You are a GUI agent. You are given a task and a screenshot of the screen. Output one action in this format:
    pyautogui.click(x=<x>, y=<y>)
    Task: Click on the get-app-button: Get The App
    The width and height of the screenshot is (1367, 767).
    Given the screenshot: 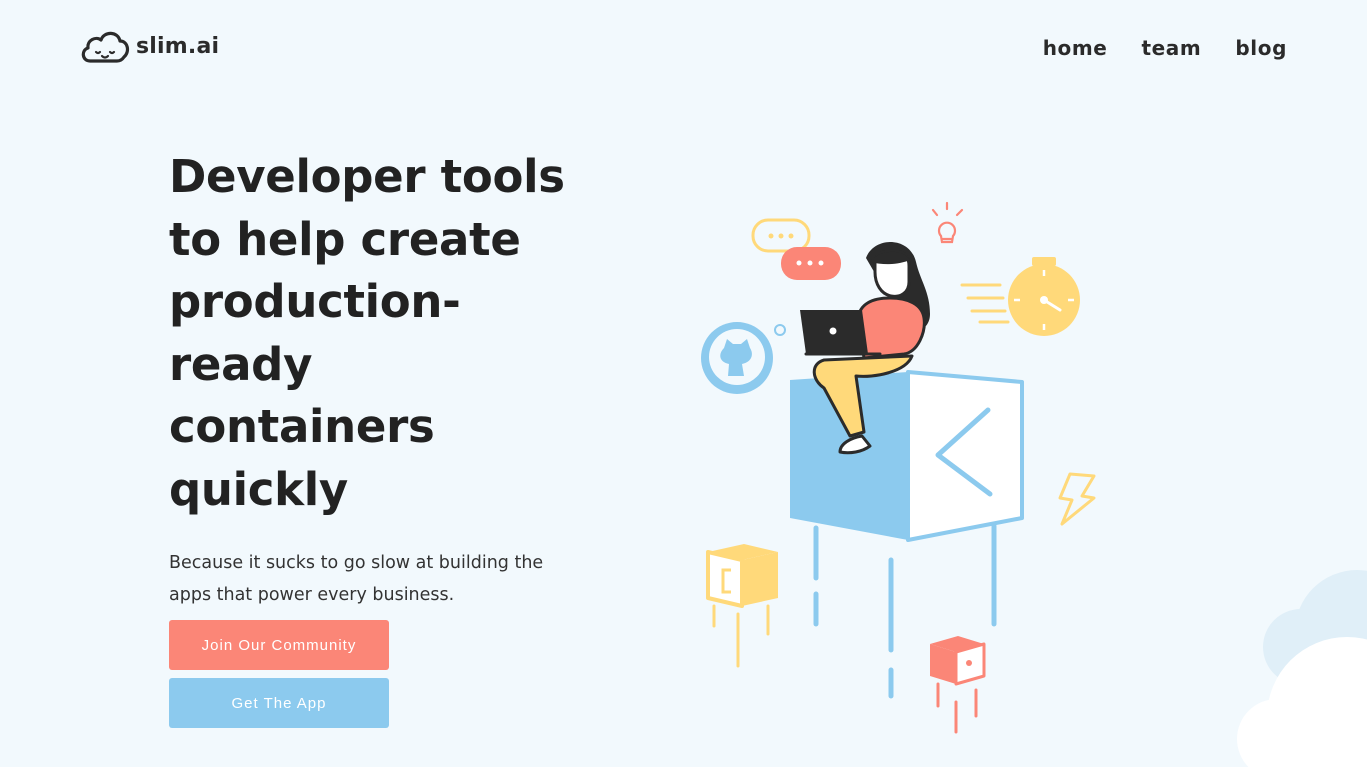 What is the action you would take?
    pyautogui.click(x=279, y=703)
    